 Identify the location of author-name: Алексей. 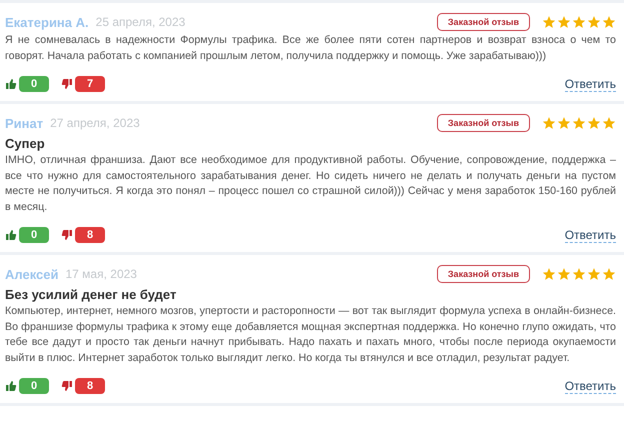
(31, 274).